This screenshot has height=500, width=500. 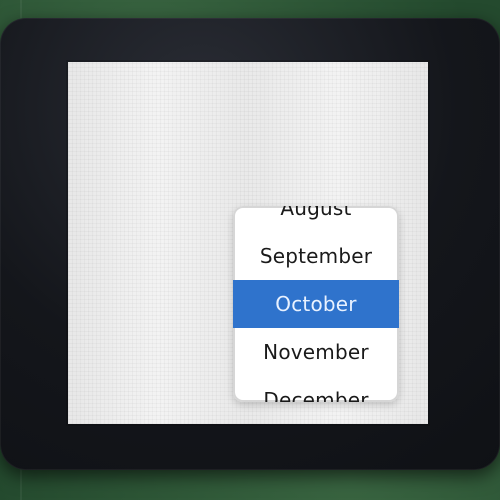 I want to click on month-option-december: December, so click(x=316, y=389).